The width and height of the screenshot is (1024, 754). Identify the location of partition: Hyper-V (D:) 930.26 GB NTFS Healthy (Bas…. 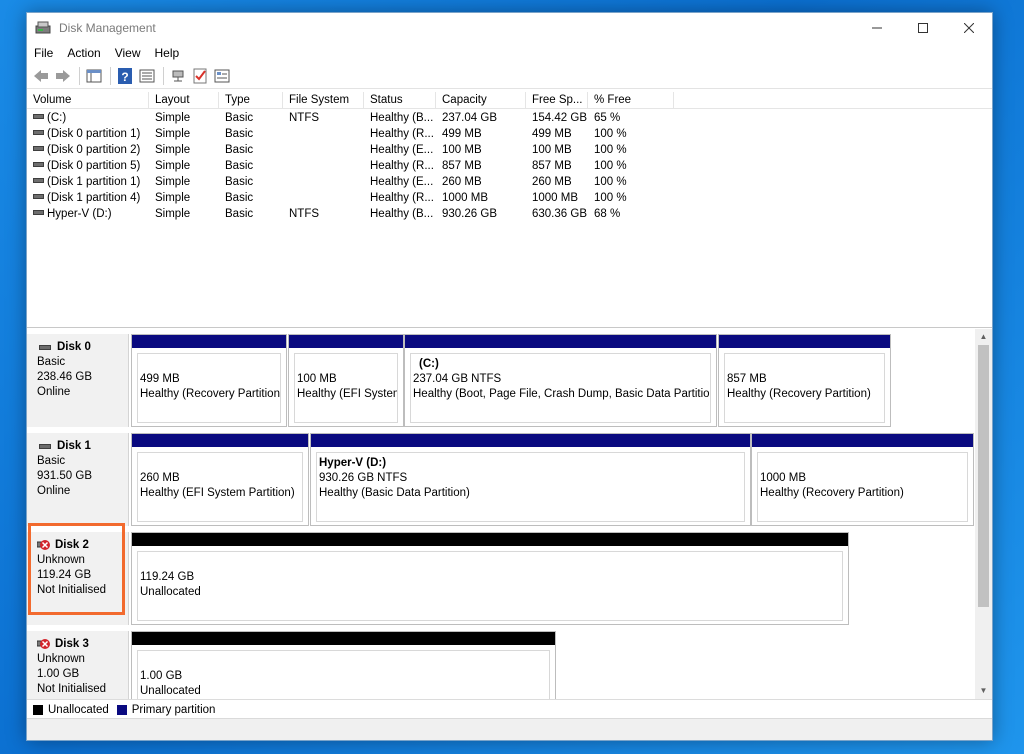
(530, 479).